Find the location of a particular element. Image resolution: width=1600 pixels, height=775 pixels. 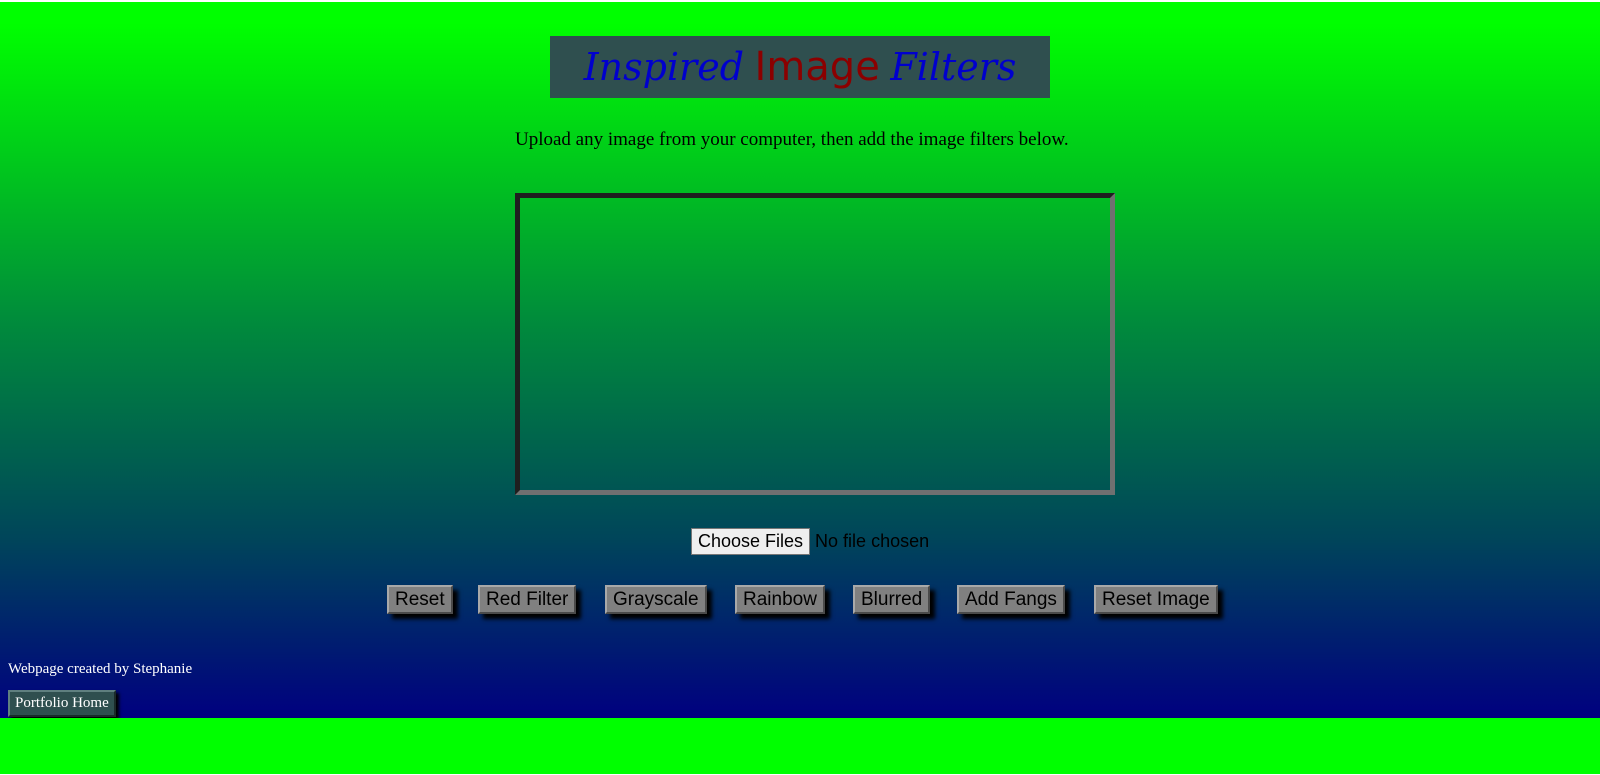

title-word-image: Image is located at coordinates (817, 67).